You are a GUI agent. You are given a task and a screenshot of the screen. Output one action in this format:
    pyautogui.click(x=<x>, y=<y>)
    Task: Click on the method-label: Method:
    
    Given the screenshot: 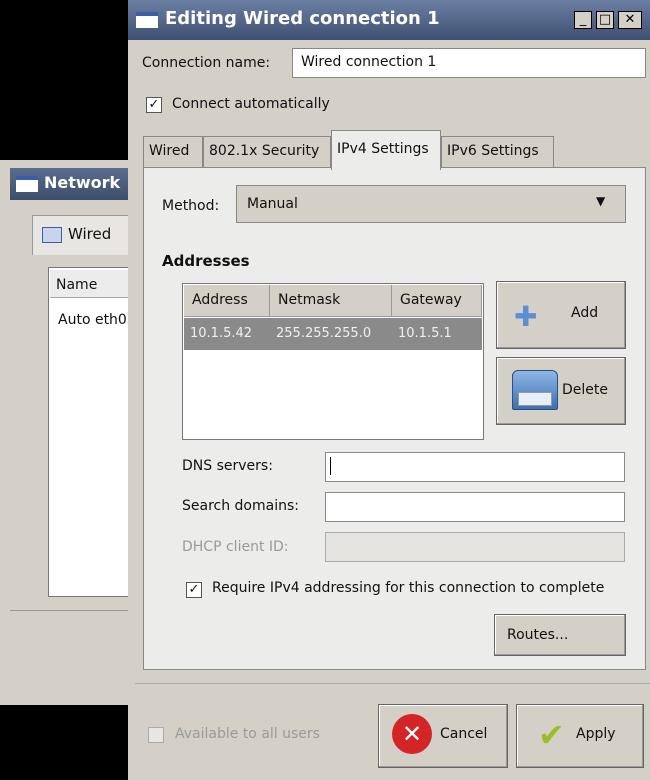 What is the action you would take?
    pyautogui.click(x=191, y=206)
    